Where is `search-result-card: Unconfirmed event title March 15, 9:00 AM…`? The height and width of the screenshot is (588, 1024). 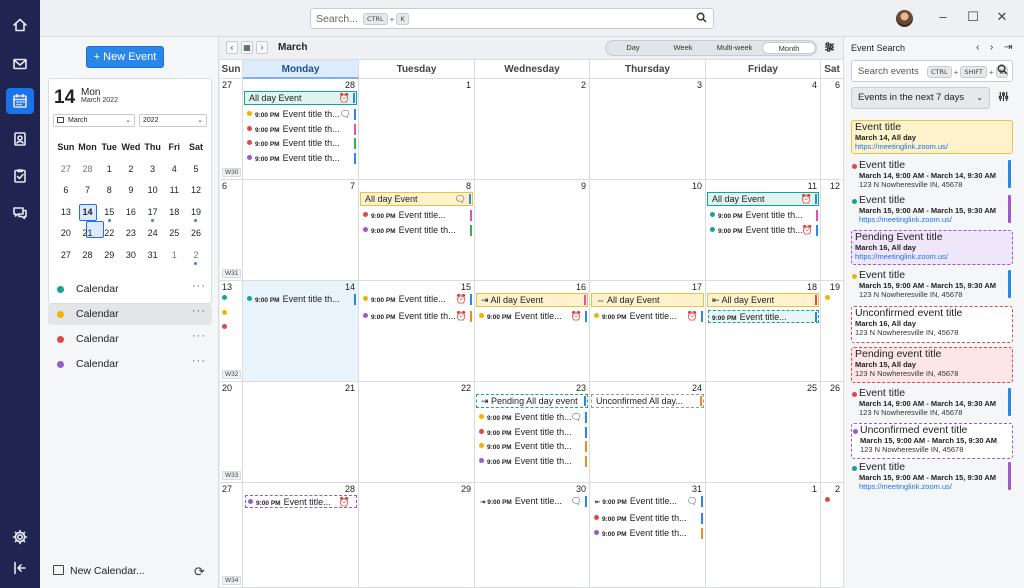
search-result-card: Unconfirmed event title March 15, 9:00 AM… is located at coordinates (932, 441).